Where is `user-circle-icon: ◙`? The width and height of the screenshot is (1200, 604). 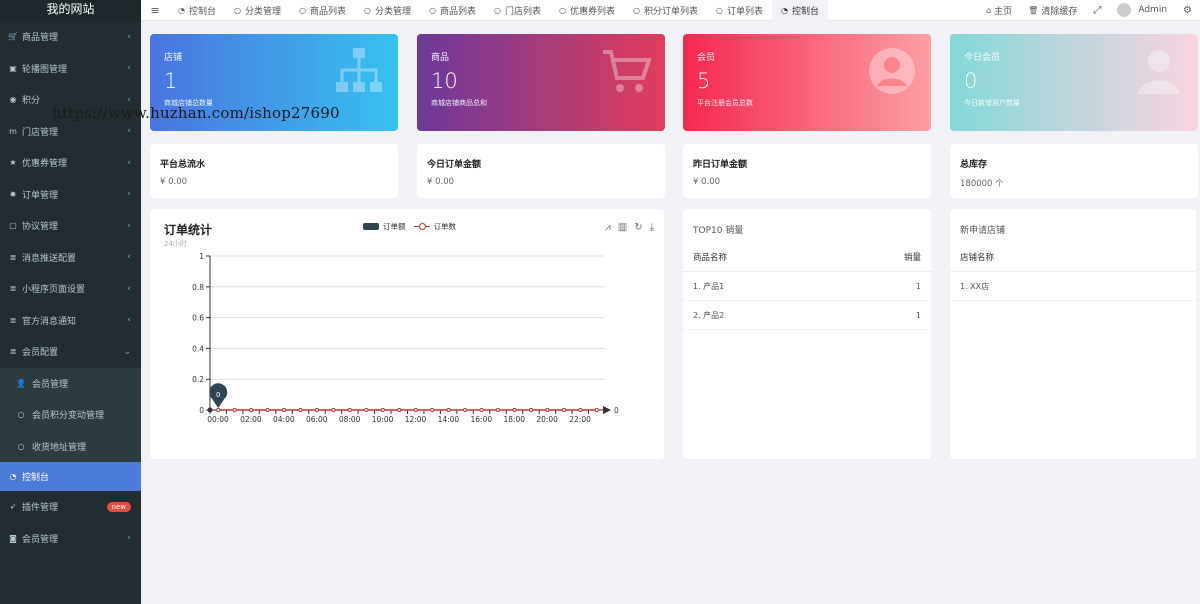 user-circle-icon: ◙ is located at coordinates (13, 538).